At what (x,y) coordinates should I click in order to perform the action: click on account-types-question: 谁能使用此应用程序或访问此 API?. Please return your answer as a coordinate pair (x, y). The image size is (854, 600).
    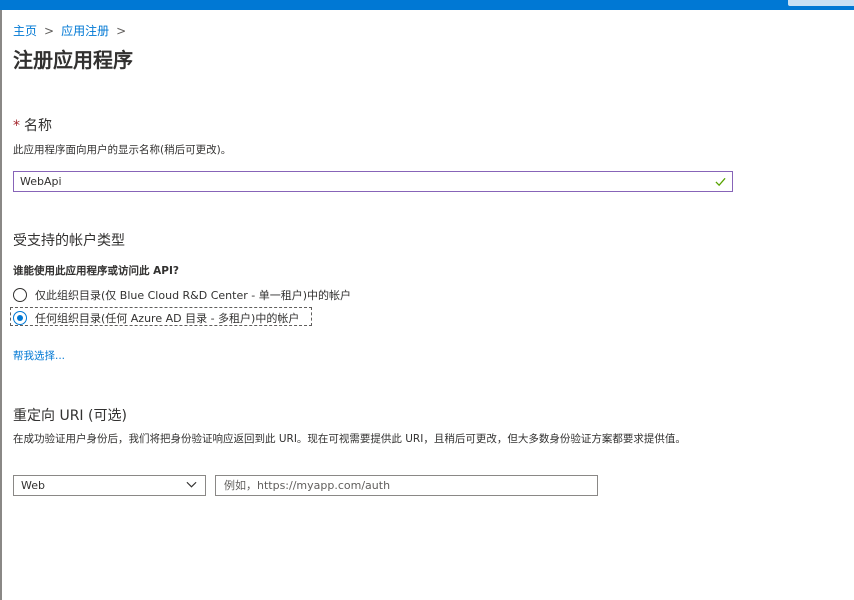
    Looking at the image, I should click on (96, 271).